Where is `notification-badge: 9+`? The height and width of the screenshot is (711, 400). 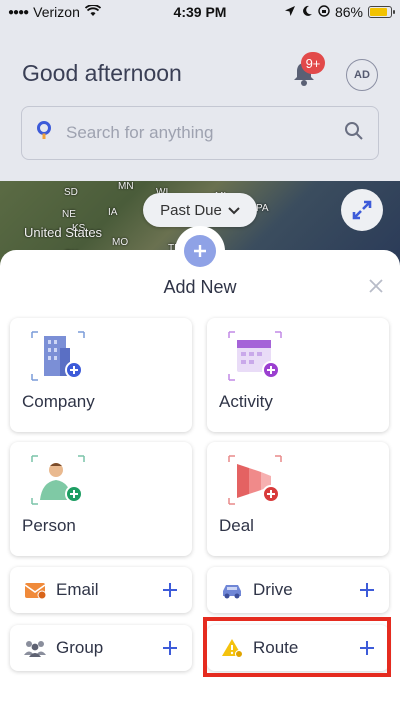 notification-badge: 9+ is located at coordinates (313, 63).